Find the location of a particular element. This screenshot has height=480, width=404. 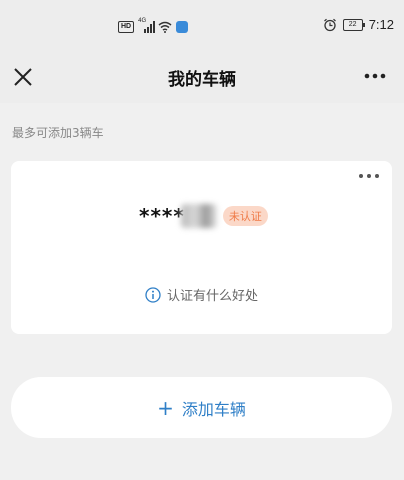

plate-row: **** 未认证 is located at coordinates (203, 216).